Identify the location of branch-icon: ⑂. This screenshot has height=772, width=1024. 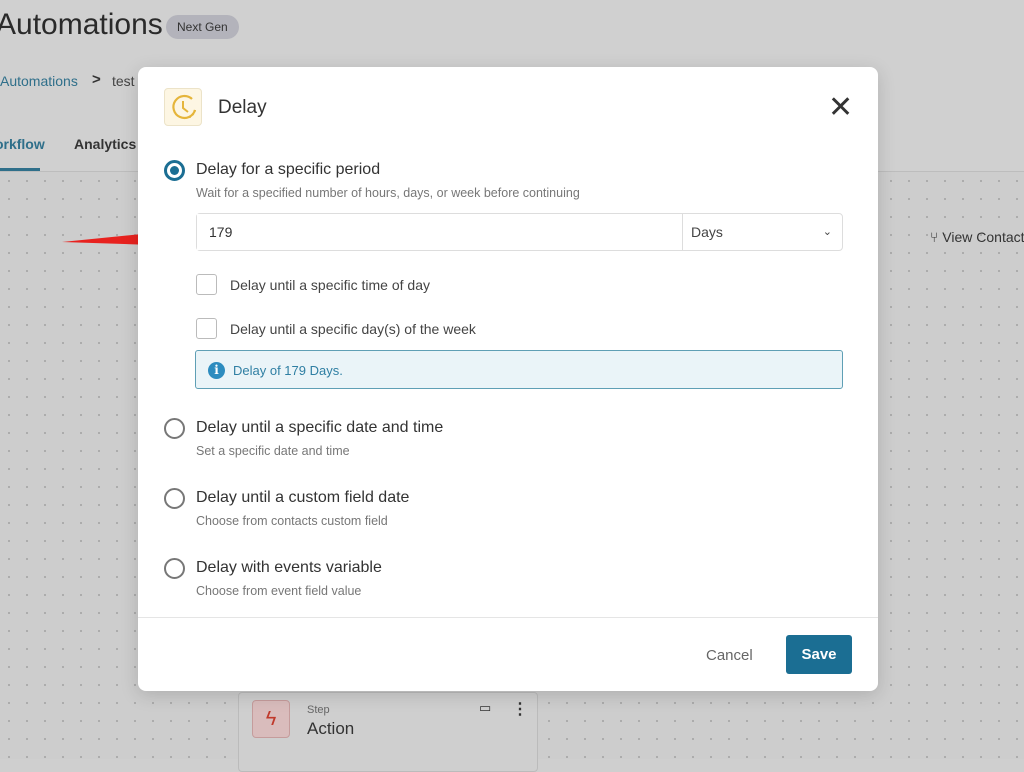
(936, 237).